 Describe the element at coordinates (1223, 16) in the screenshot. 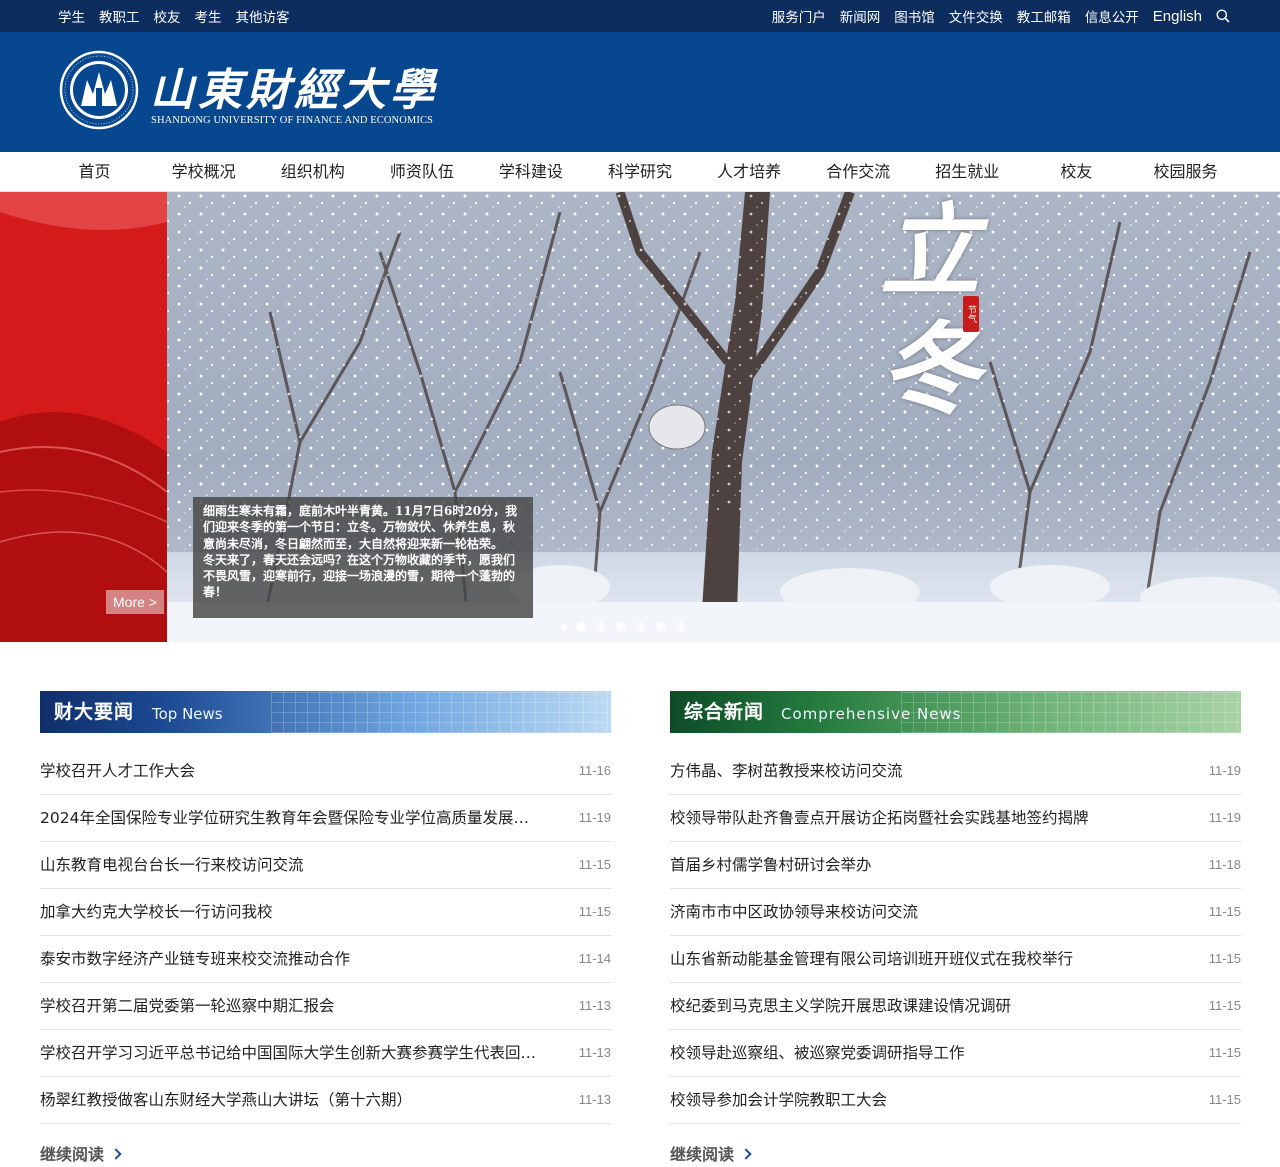

I see `search-icon` at that location.